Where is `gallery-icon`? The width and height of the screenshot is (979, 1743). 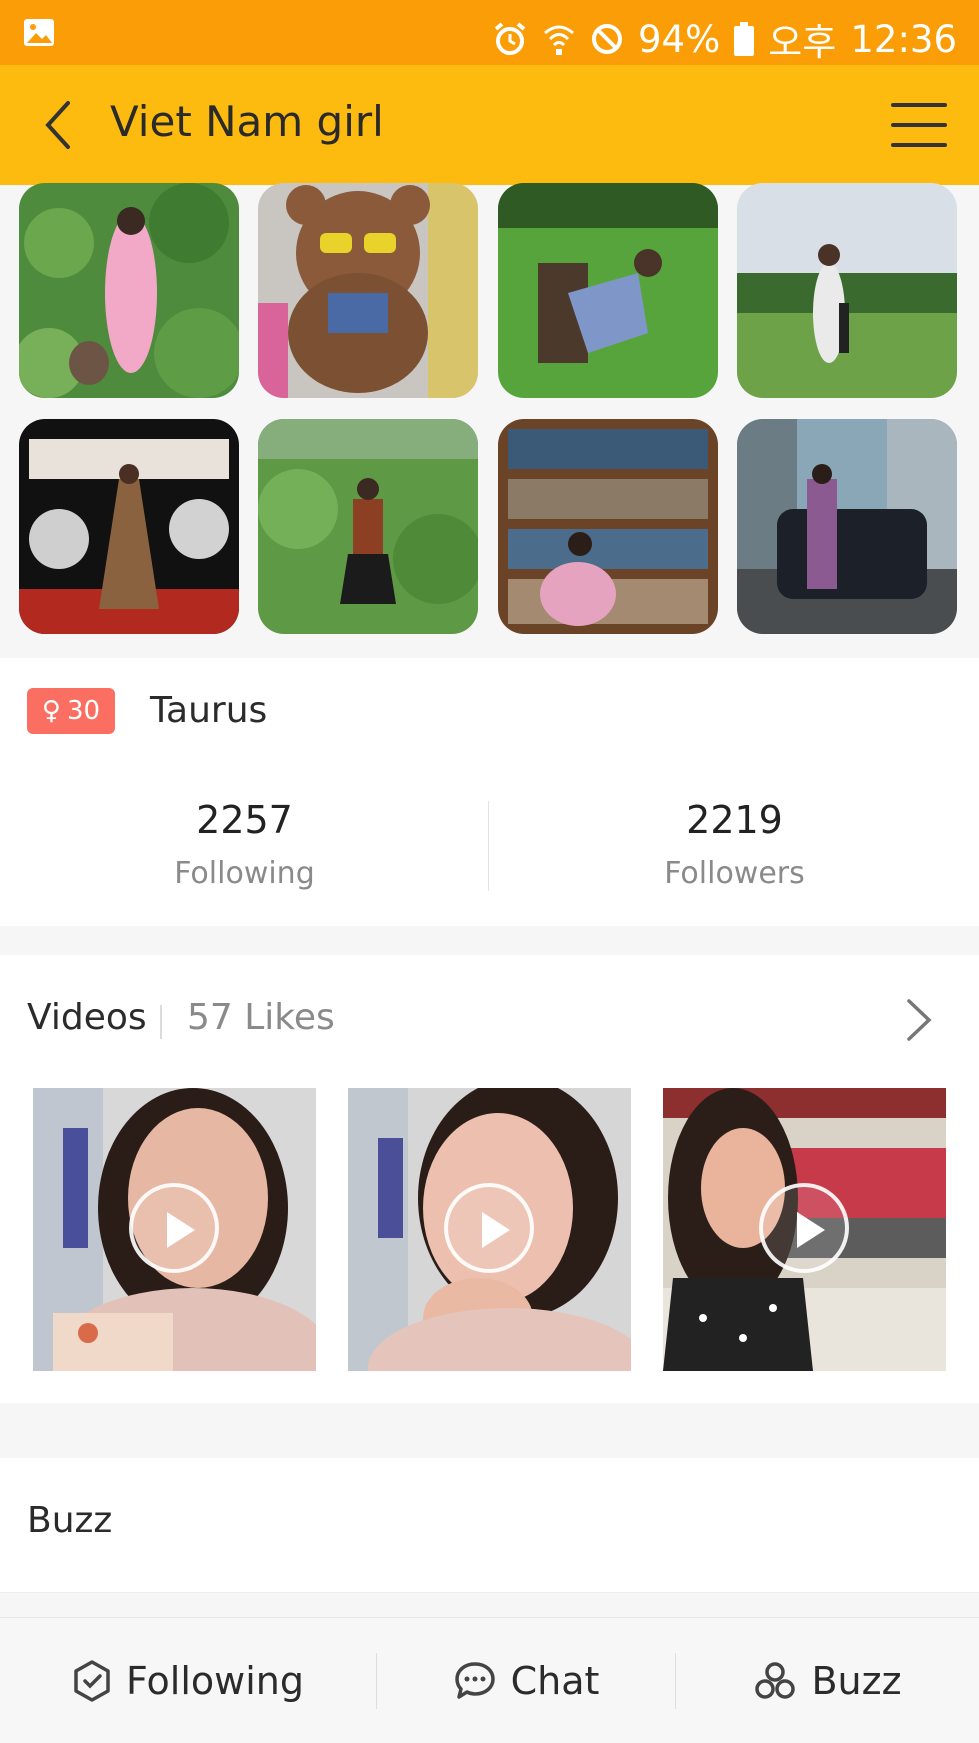
gallery-icon is located at coordinates (39, 32).